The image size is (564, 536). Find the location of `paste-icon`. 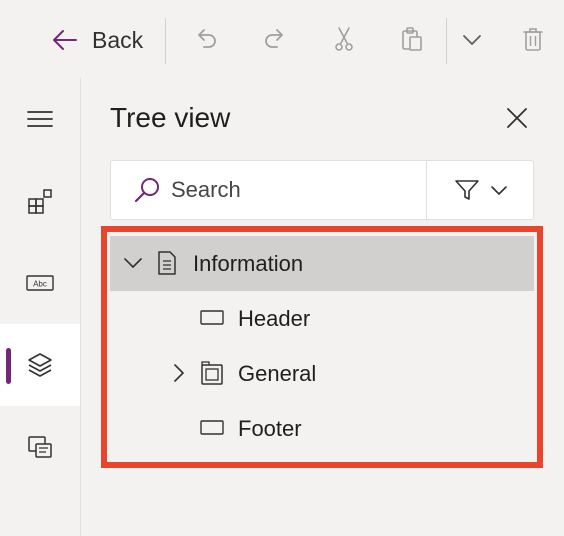

paste-icon is located at coordinates (412, 39).